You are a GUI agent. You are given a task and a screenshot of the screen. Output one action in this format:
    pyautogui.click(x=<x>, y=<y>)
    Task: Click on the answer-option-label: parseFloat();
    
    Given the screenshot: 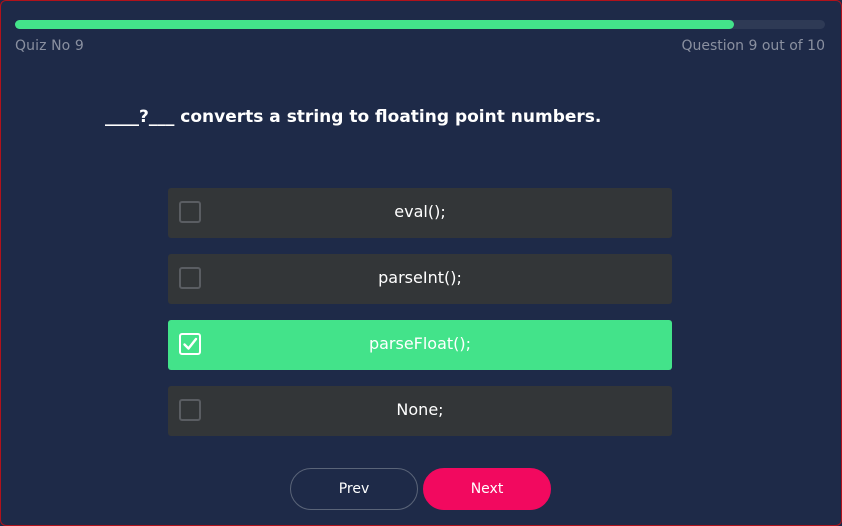 What is the action you would take?
    pyautogui.click(x=420, y=343)
    